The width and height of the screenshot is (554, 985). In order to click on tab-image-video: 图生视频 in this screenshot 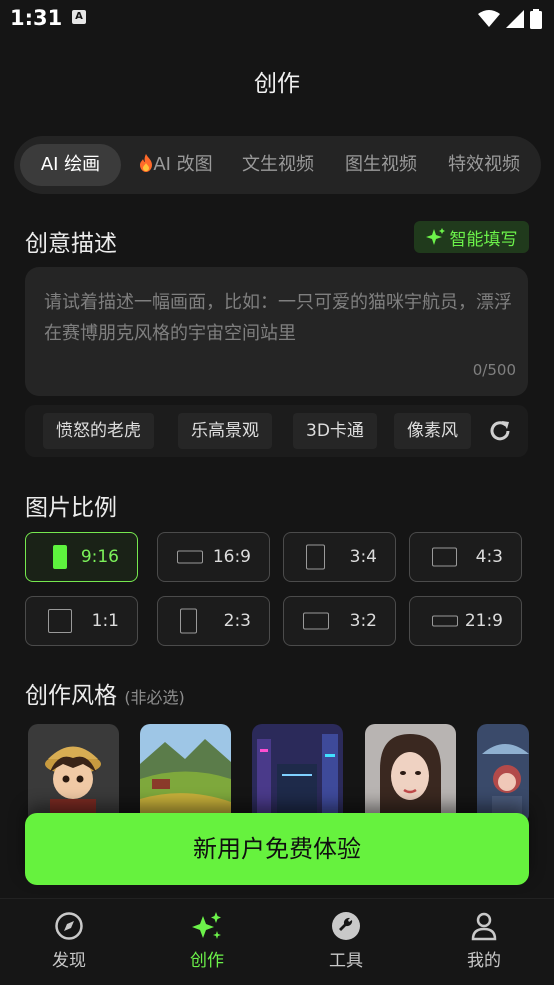, I will do `click(381, 165)`.